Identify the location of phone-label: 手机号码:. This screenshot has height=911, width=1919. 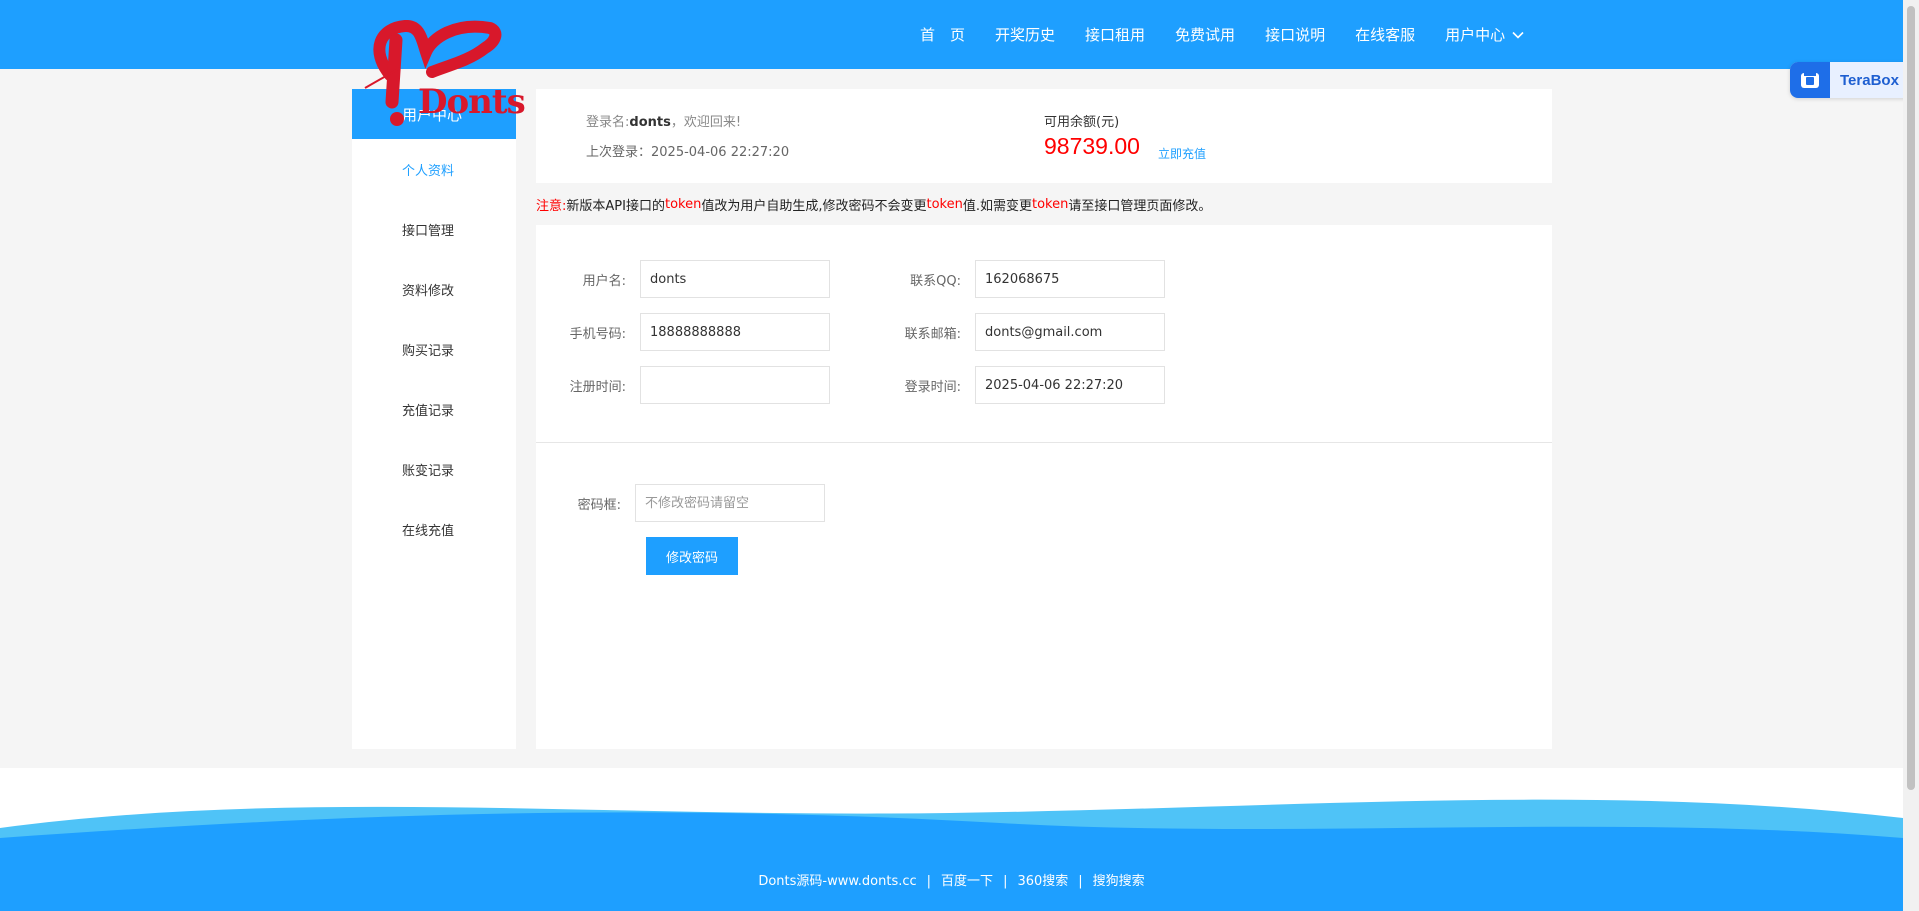
(597, 334).